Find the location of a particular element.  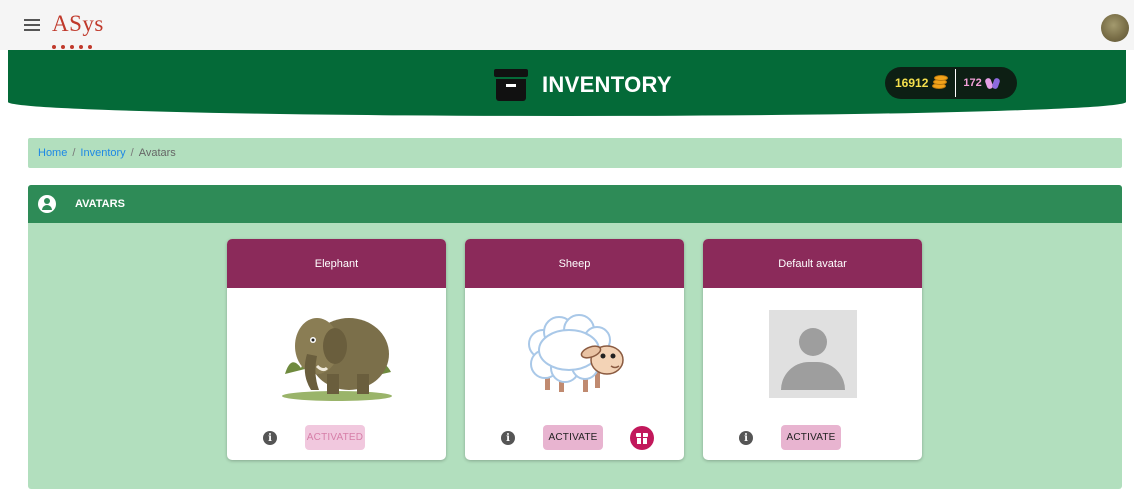

breadcrumb-inventory: Inventory is located at coordinates (102, 153).